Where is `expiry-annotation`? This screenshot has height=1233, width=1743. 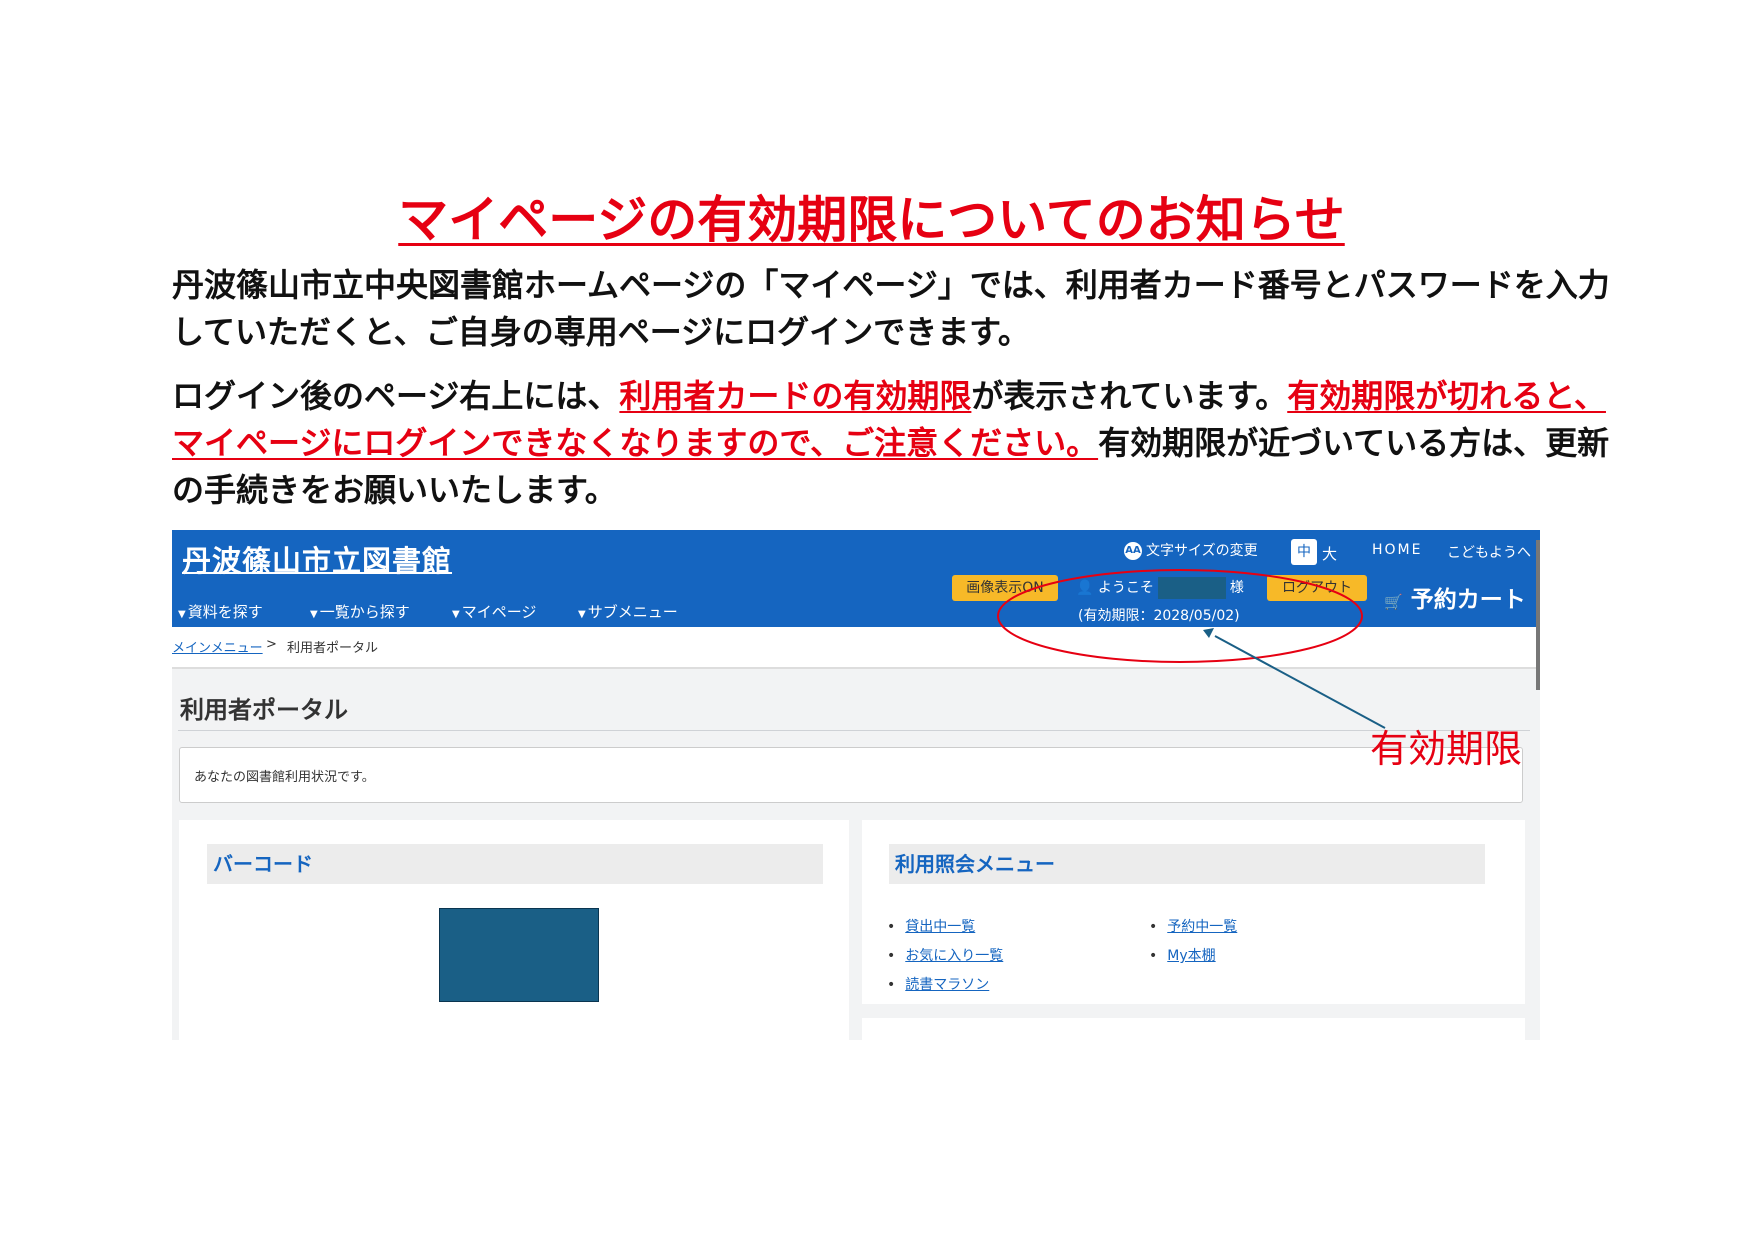
expiry-annotation is located at coordinates (1191, 649).